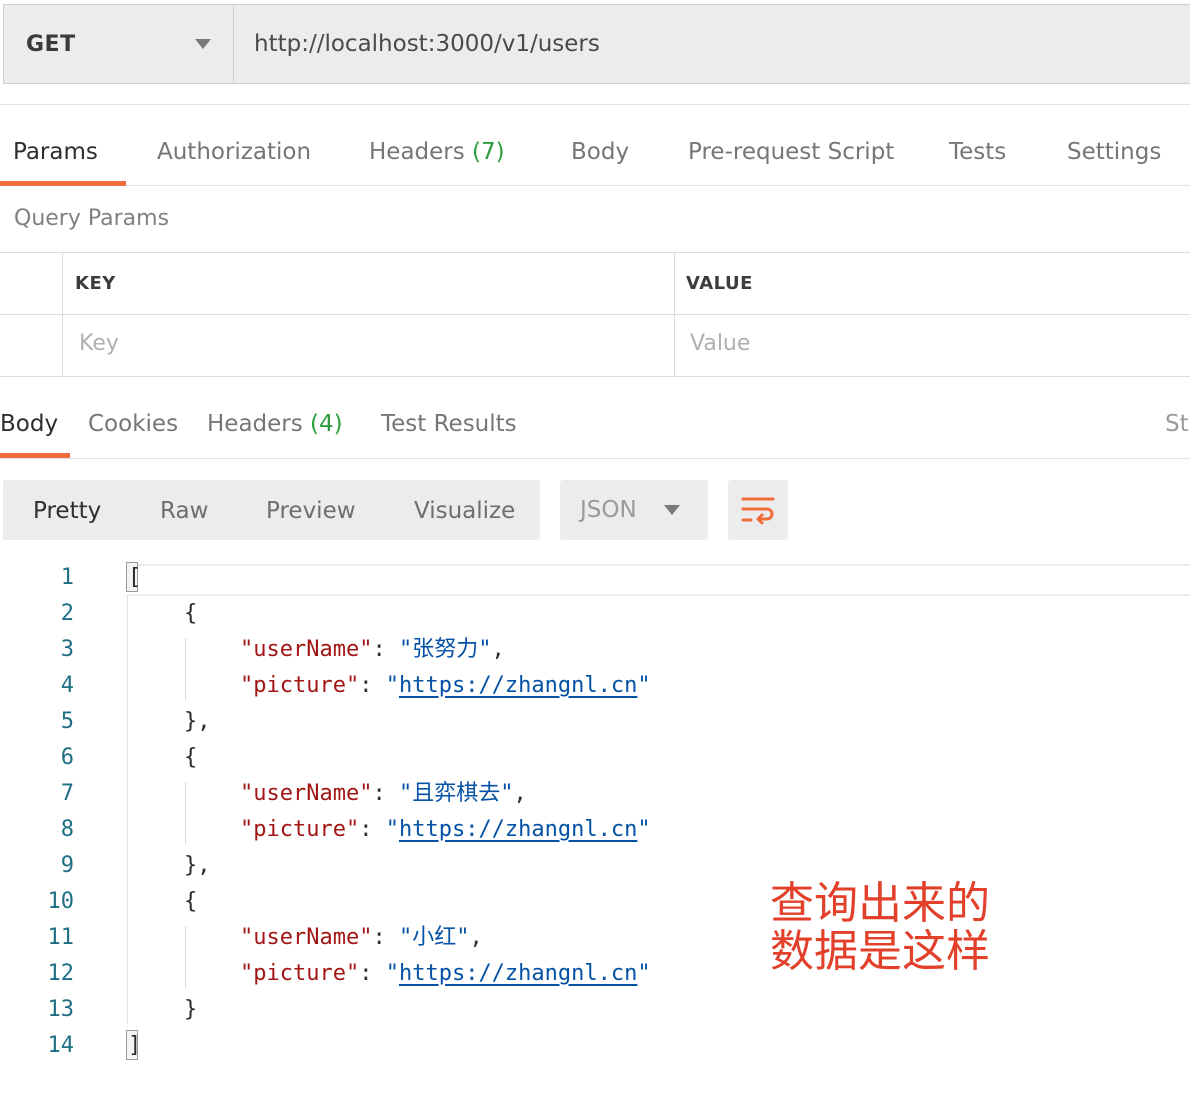  Describe the element at coordinates (595, 938) in the screenshot. I see `code-line: 11 "userName": "小红",` at that location.